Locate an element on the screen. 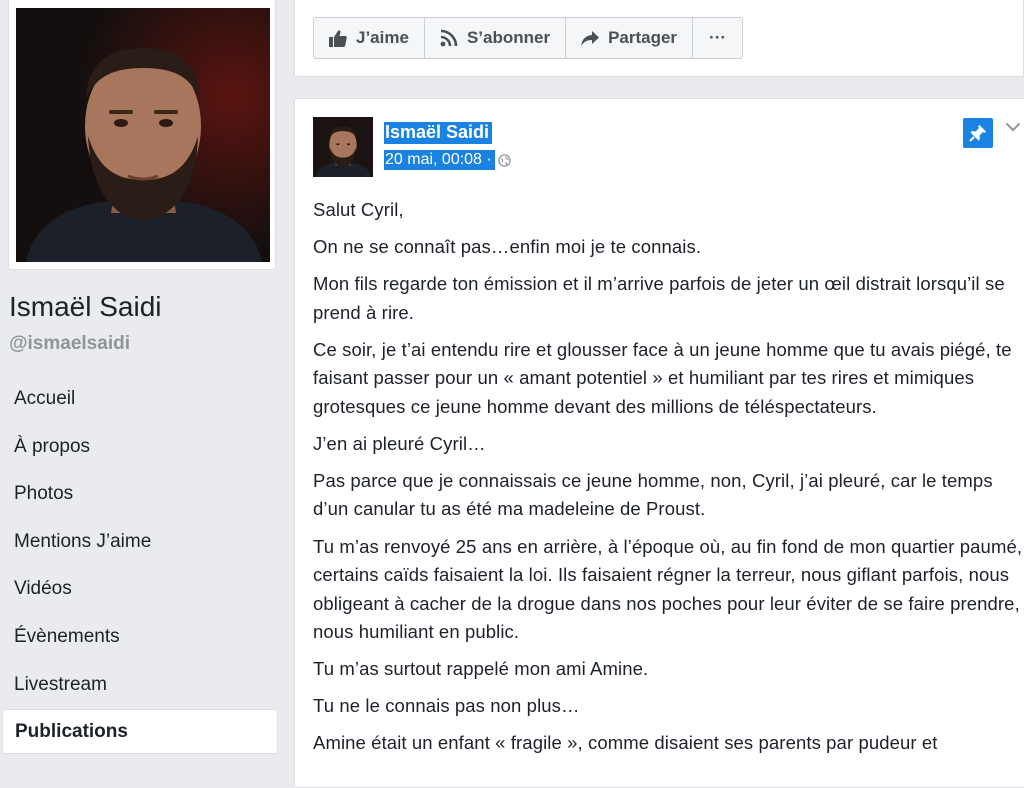  rss-icon is located at coordinates (449, 38).